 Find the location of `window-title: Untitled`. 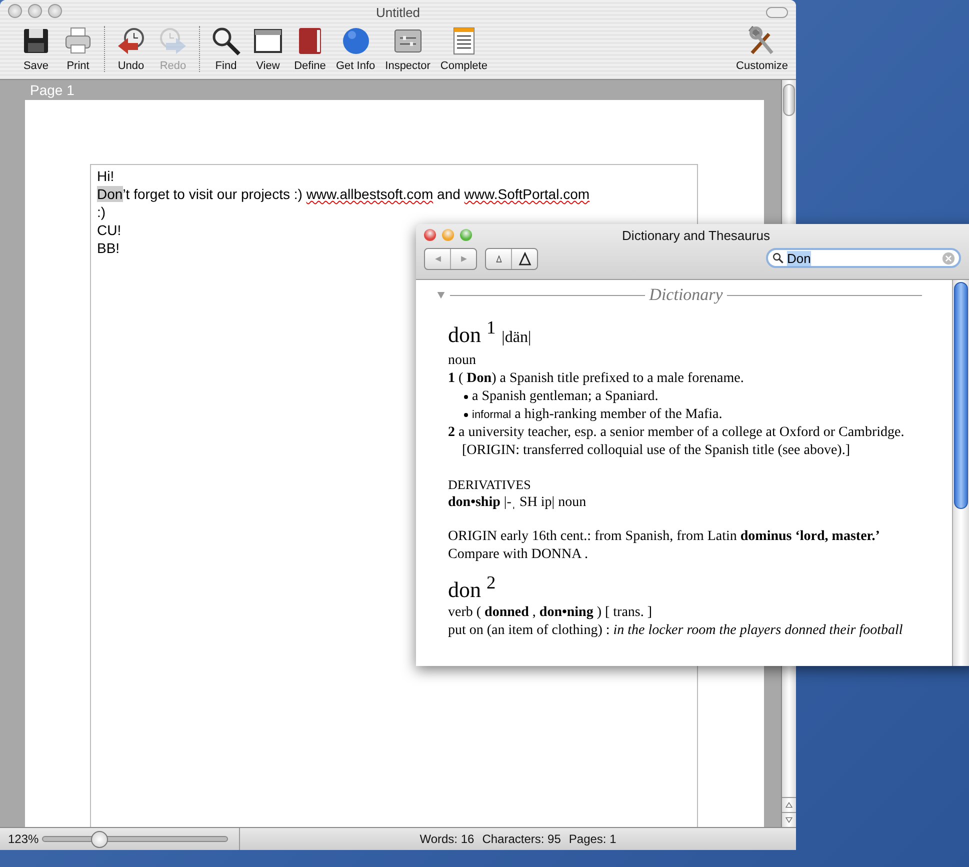

window-title: Untitled is located at coordinates (398, 12).